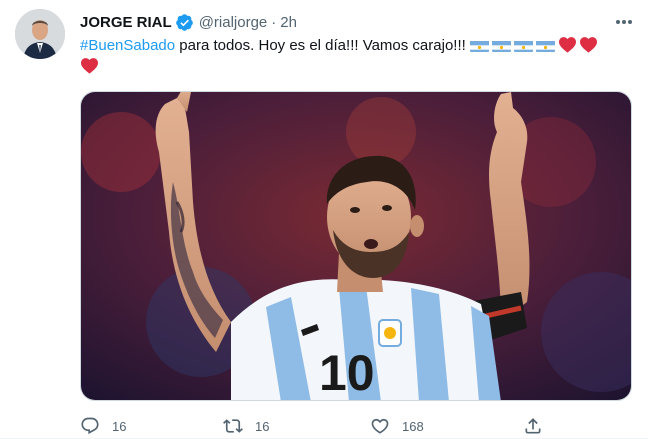  I want to click on share-button, so click(539, 426).